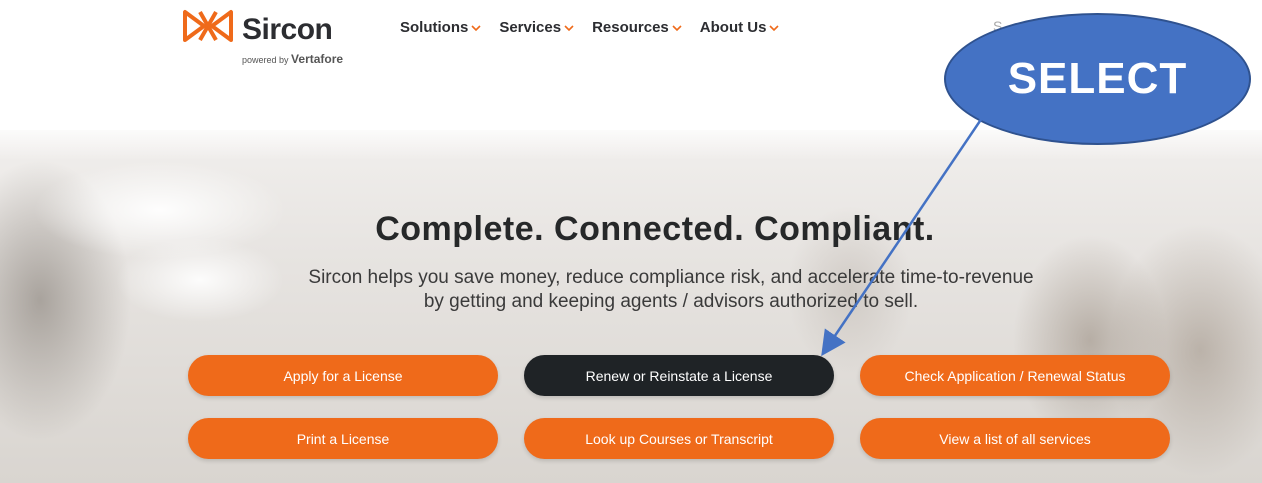 Image resolution: width=1262 pixels, height=483 pixels. Describe the element at coordinates (590, 27) in the screenshot. I see `main-nav: Solutions Services Resources About Us` at that location.